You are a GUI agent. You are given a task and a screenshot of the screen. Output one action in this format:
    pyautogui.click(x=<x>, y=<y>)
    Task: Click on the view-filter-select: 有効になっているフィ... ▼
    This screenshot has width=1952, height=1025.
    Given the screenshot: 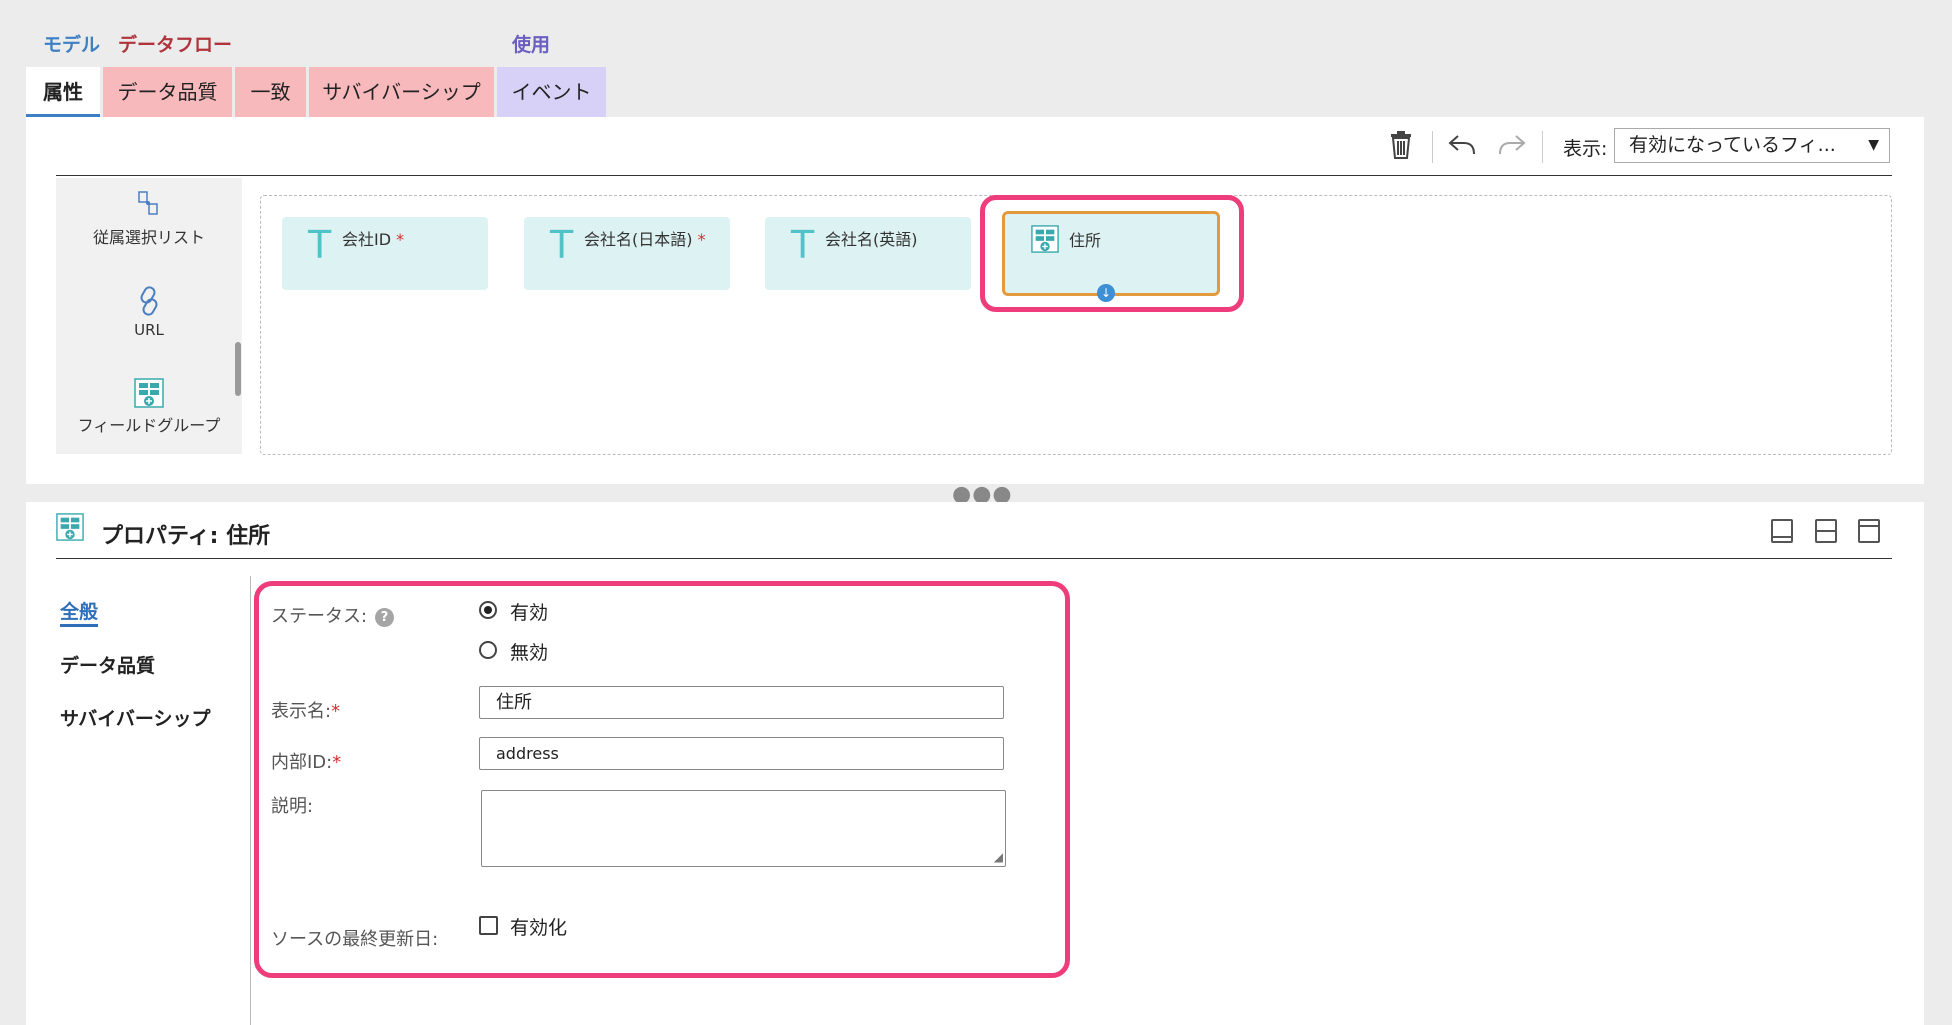 What is the action you would take?
    pyautogui.click(x=1752, y=145)
    